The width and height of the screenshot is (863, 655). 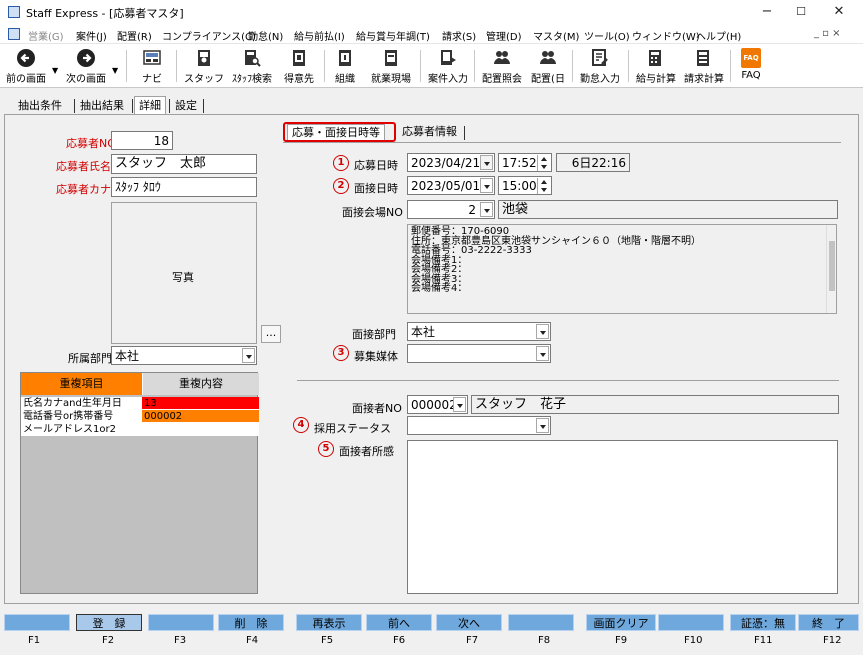 I want to click on staff-button: スタッフ, so click(x=204, y=66).